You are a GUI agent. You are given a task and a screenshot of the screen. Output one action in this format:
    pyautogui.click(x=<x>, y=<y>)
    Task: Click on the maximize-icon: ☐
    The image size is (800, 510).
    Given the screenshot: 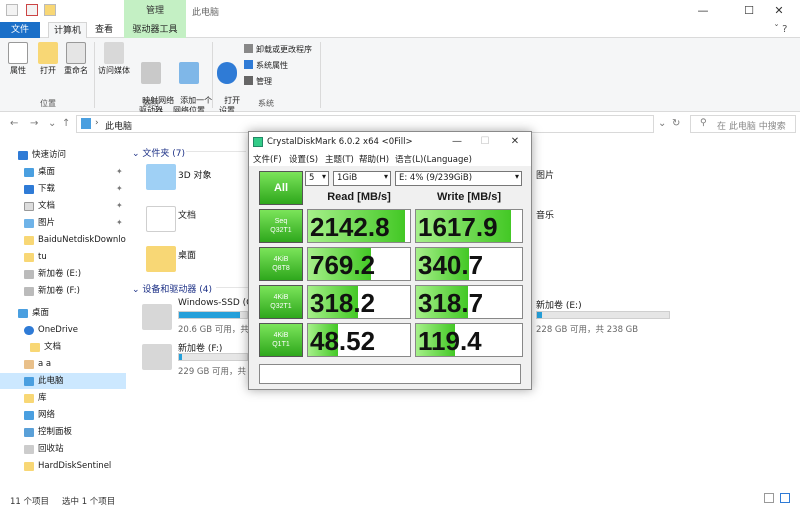 What is the action you would take?
    pyautogui.click(x=485, y=142)
    